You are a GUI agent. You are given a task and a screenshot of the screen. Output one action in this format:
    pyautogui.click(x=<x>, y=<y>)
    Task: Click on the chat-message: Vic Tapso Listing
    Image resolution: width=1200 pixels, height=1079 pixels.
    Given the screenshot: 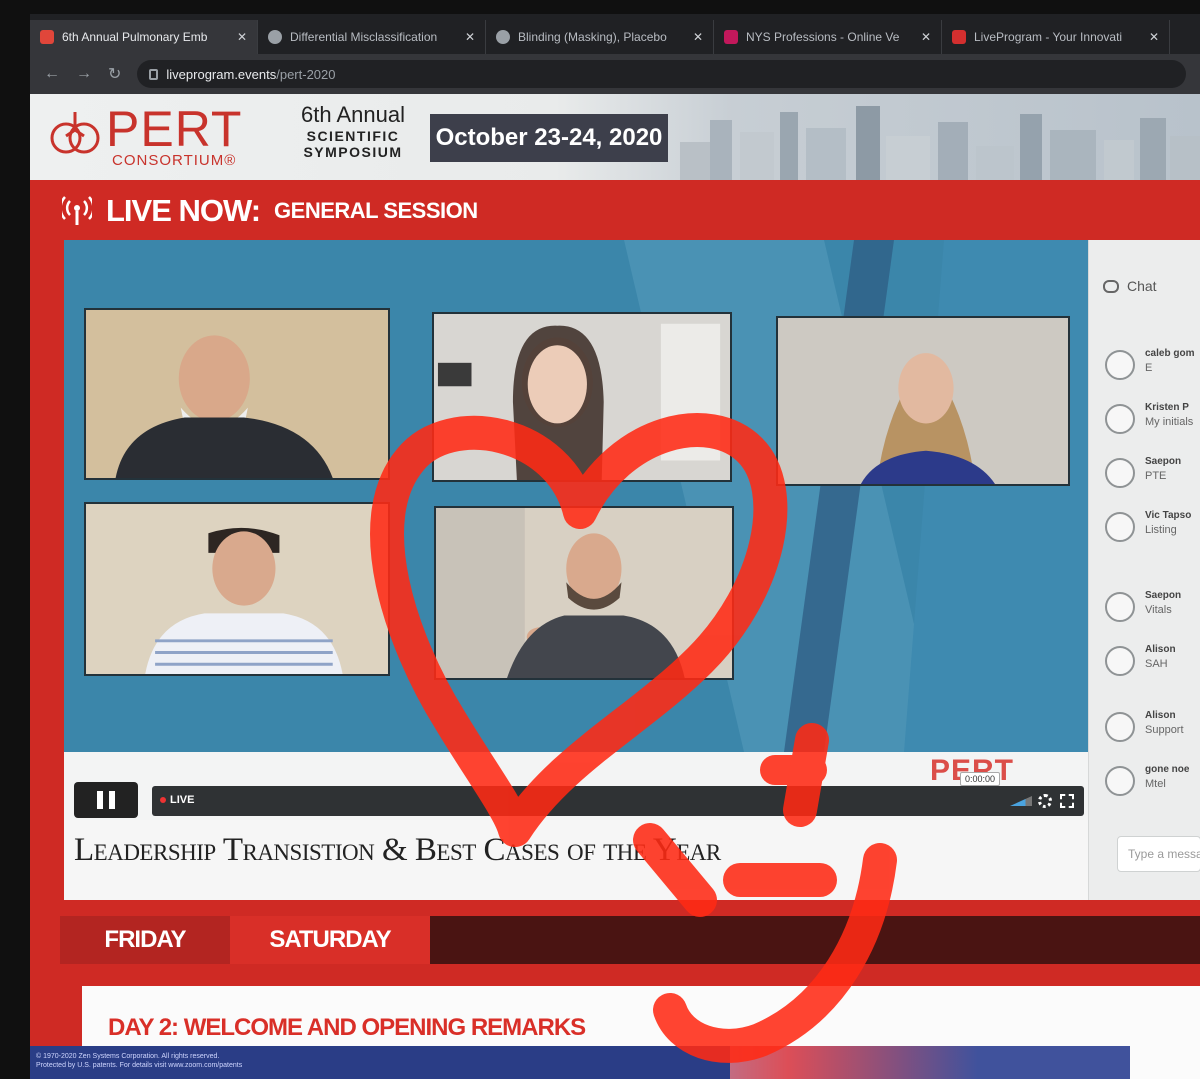 What is the action you would take?
    pyautogui.click(x=1152, y=530)
    